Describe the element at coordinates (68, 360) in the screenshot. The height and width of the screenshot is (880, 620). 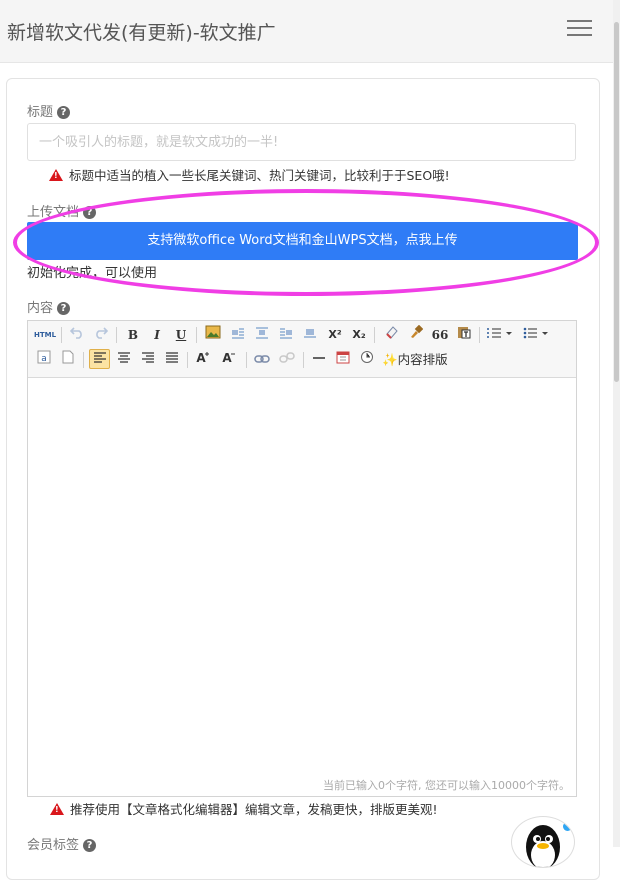
I see `new-page-icon` at that location.